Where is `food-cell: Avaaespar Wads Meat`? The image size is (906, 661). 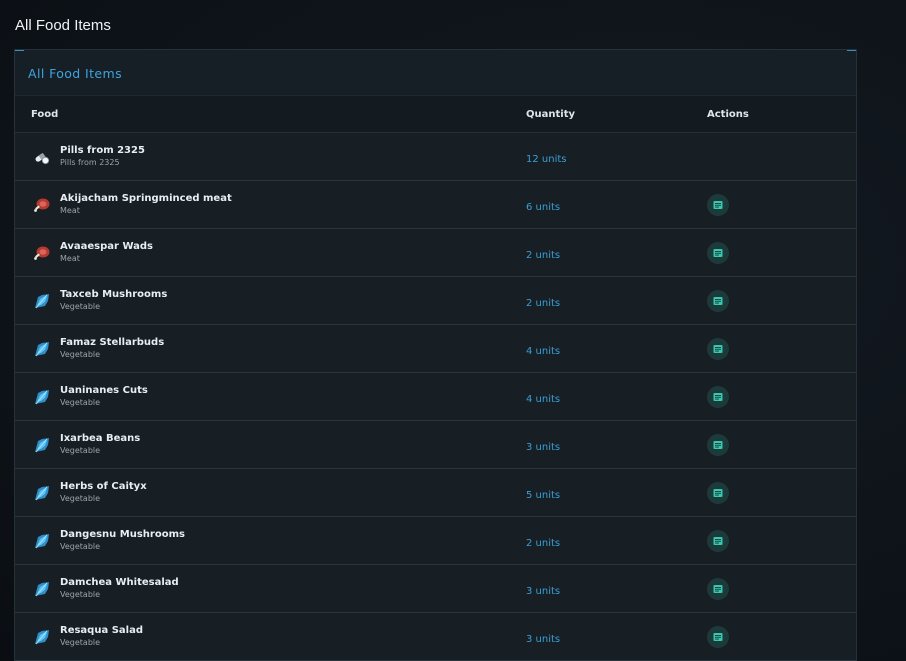
food-cell: Avaaespar Wads Meat is located at coordinates (270, 252).